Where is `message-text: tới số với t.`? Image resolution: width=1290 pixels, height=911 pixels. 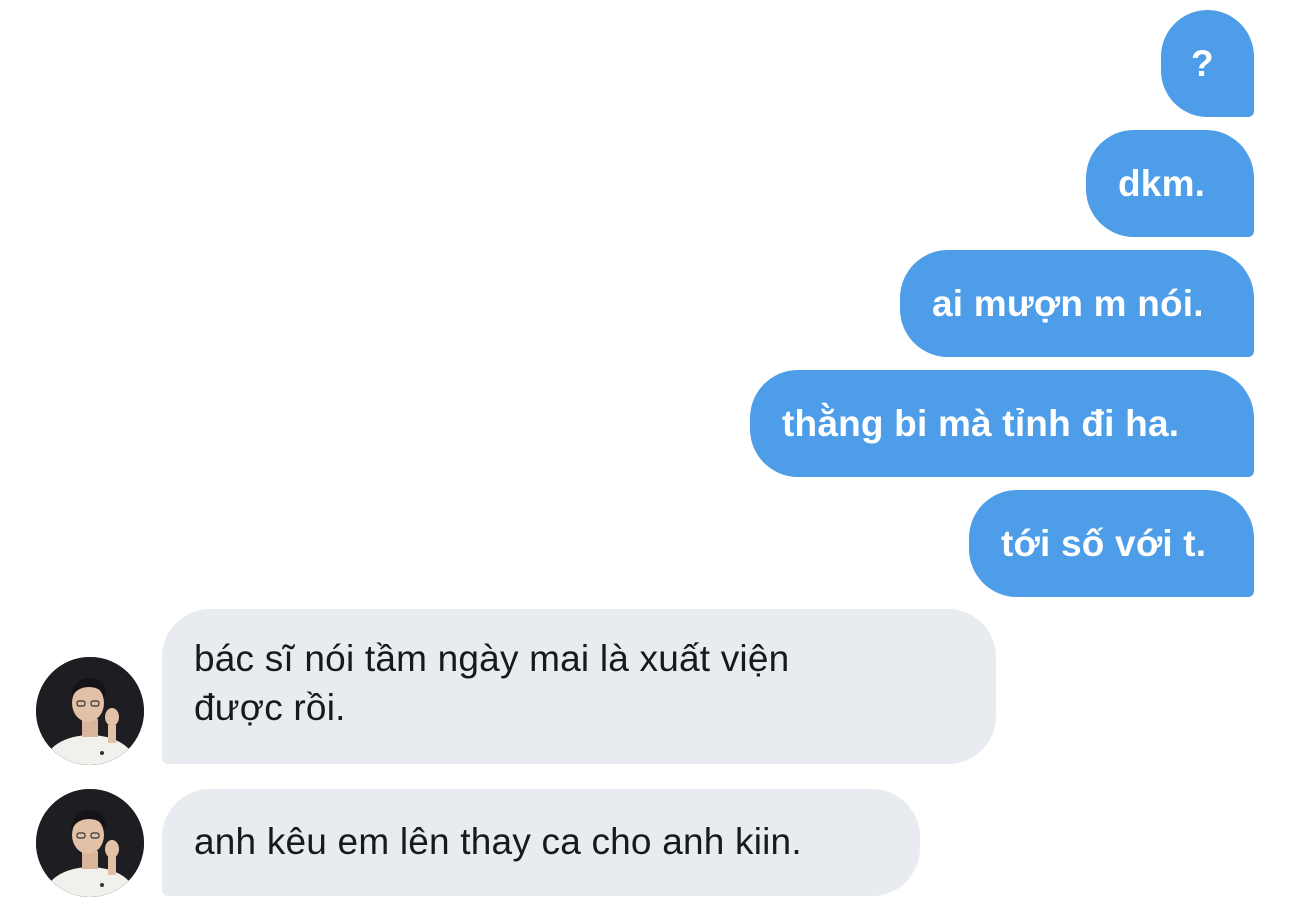
message-text: tới số với t. is located at coordinates (1104, 543).